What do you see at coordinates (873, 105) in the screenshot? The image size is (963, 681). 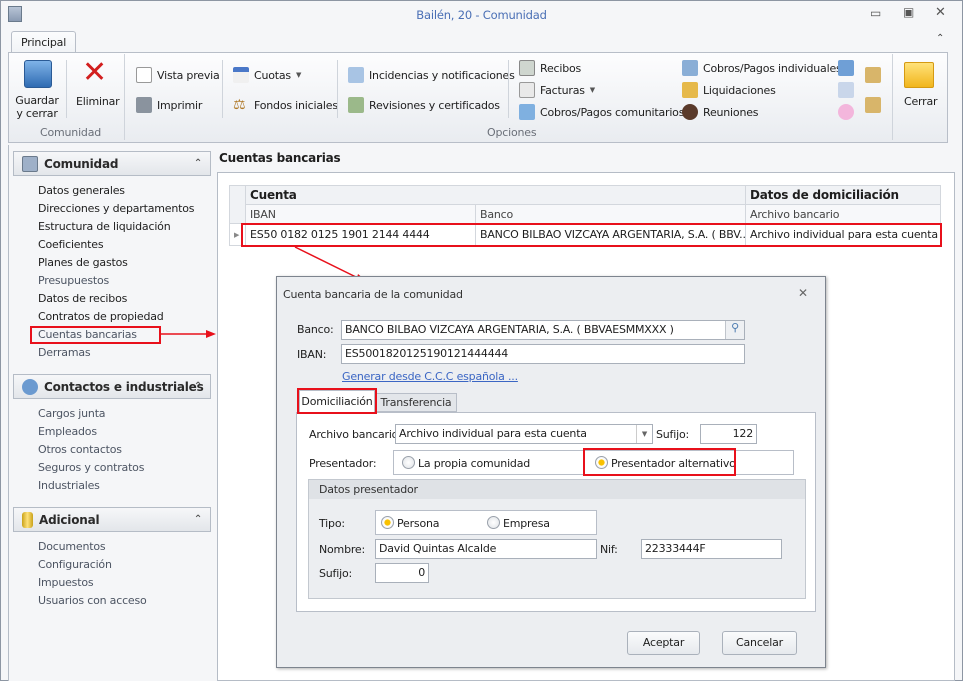 I see `transfer-person-icon` at bounding box center [873, 105].